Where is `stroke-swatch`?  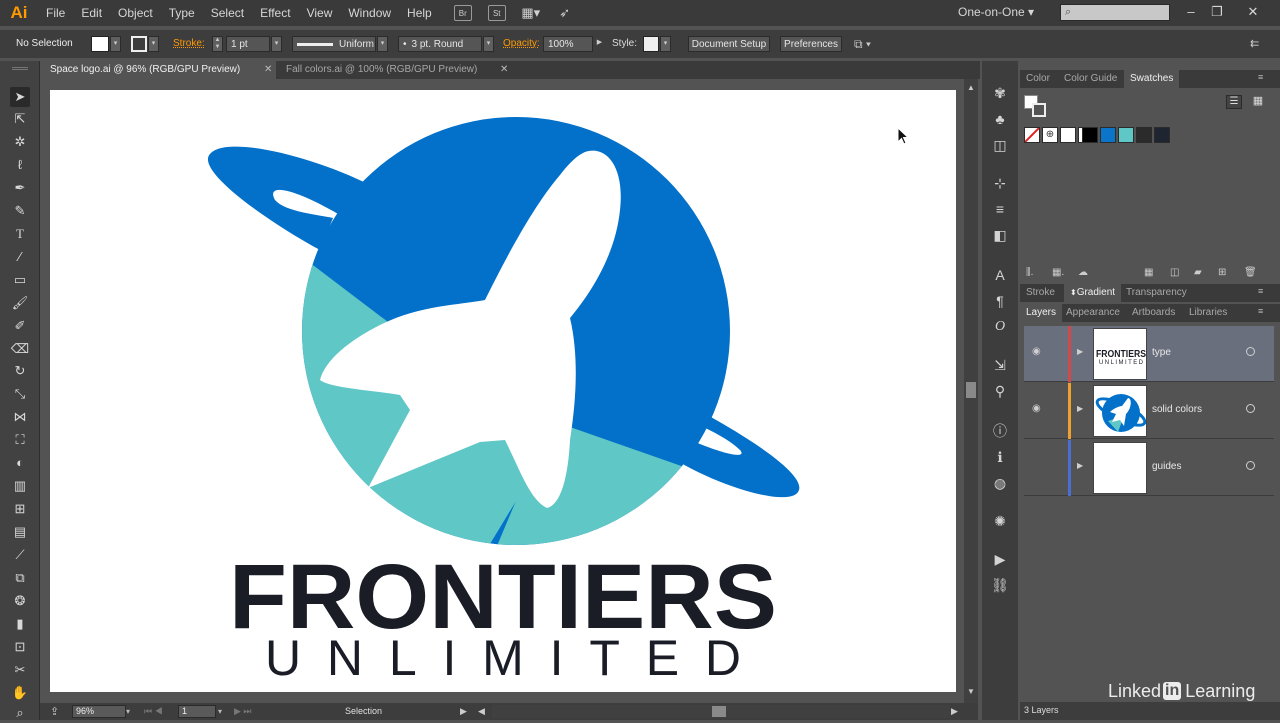 stroke-swatch is located at coordinates (139, 44).